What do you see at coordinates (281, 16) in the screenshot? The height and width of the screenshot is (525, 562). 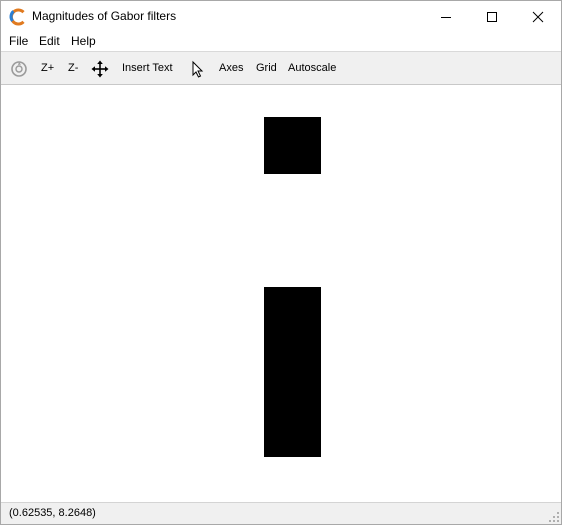 I see `title-bar: Magnitudes of Gabor filters` at bounding box center [281, 16].